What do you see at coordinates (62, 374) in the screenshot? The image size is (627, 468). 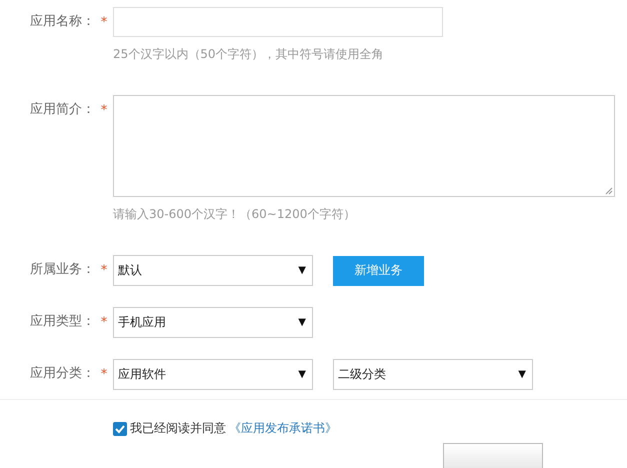 I see `field-label: 应用分类：` at bounding box center [62, 374].